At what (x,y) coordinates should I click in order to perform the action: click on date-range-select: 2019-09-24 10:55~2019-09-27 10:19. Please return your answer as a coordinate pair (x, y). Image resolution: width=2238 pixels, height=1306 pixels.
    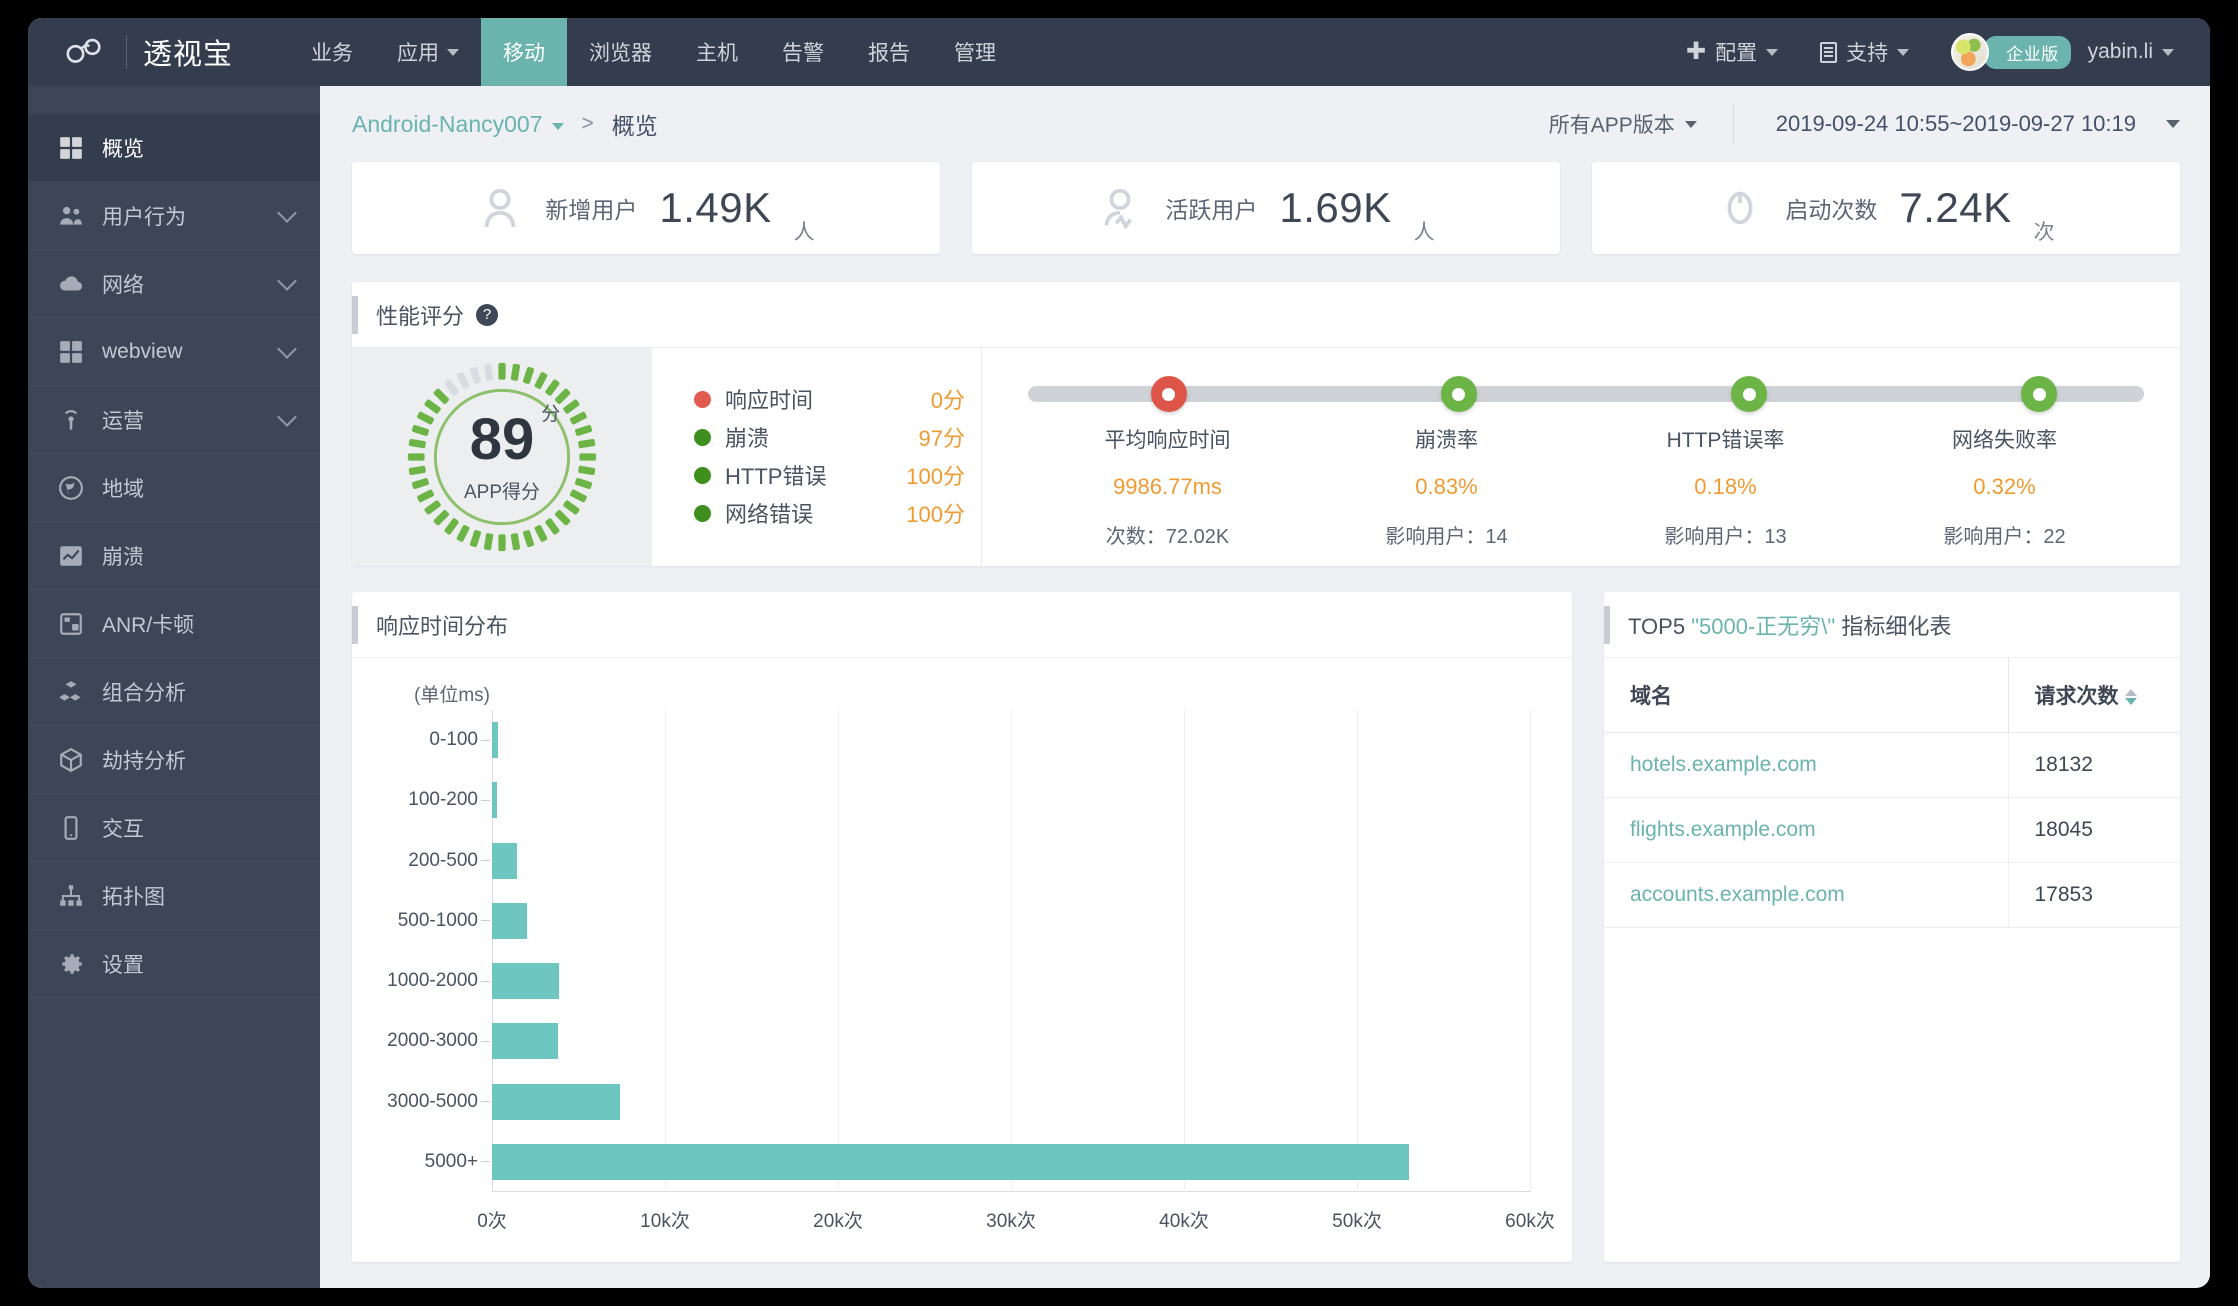
    Looking at the image, I should click on (1956, 124).